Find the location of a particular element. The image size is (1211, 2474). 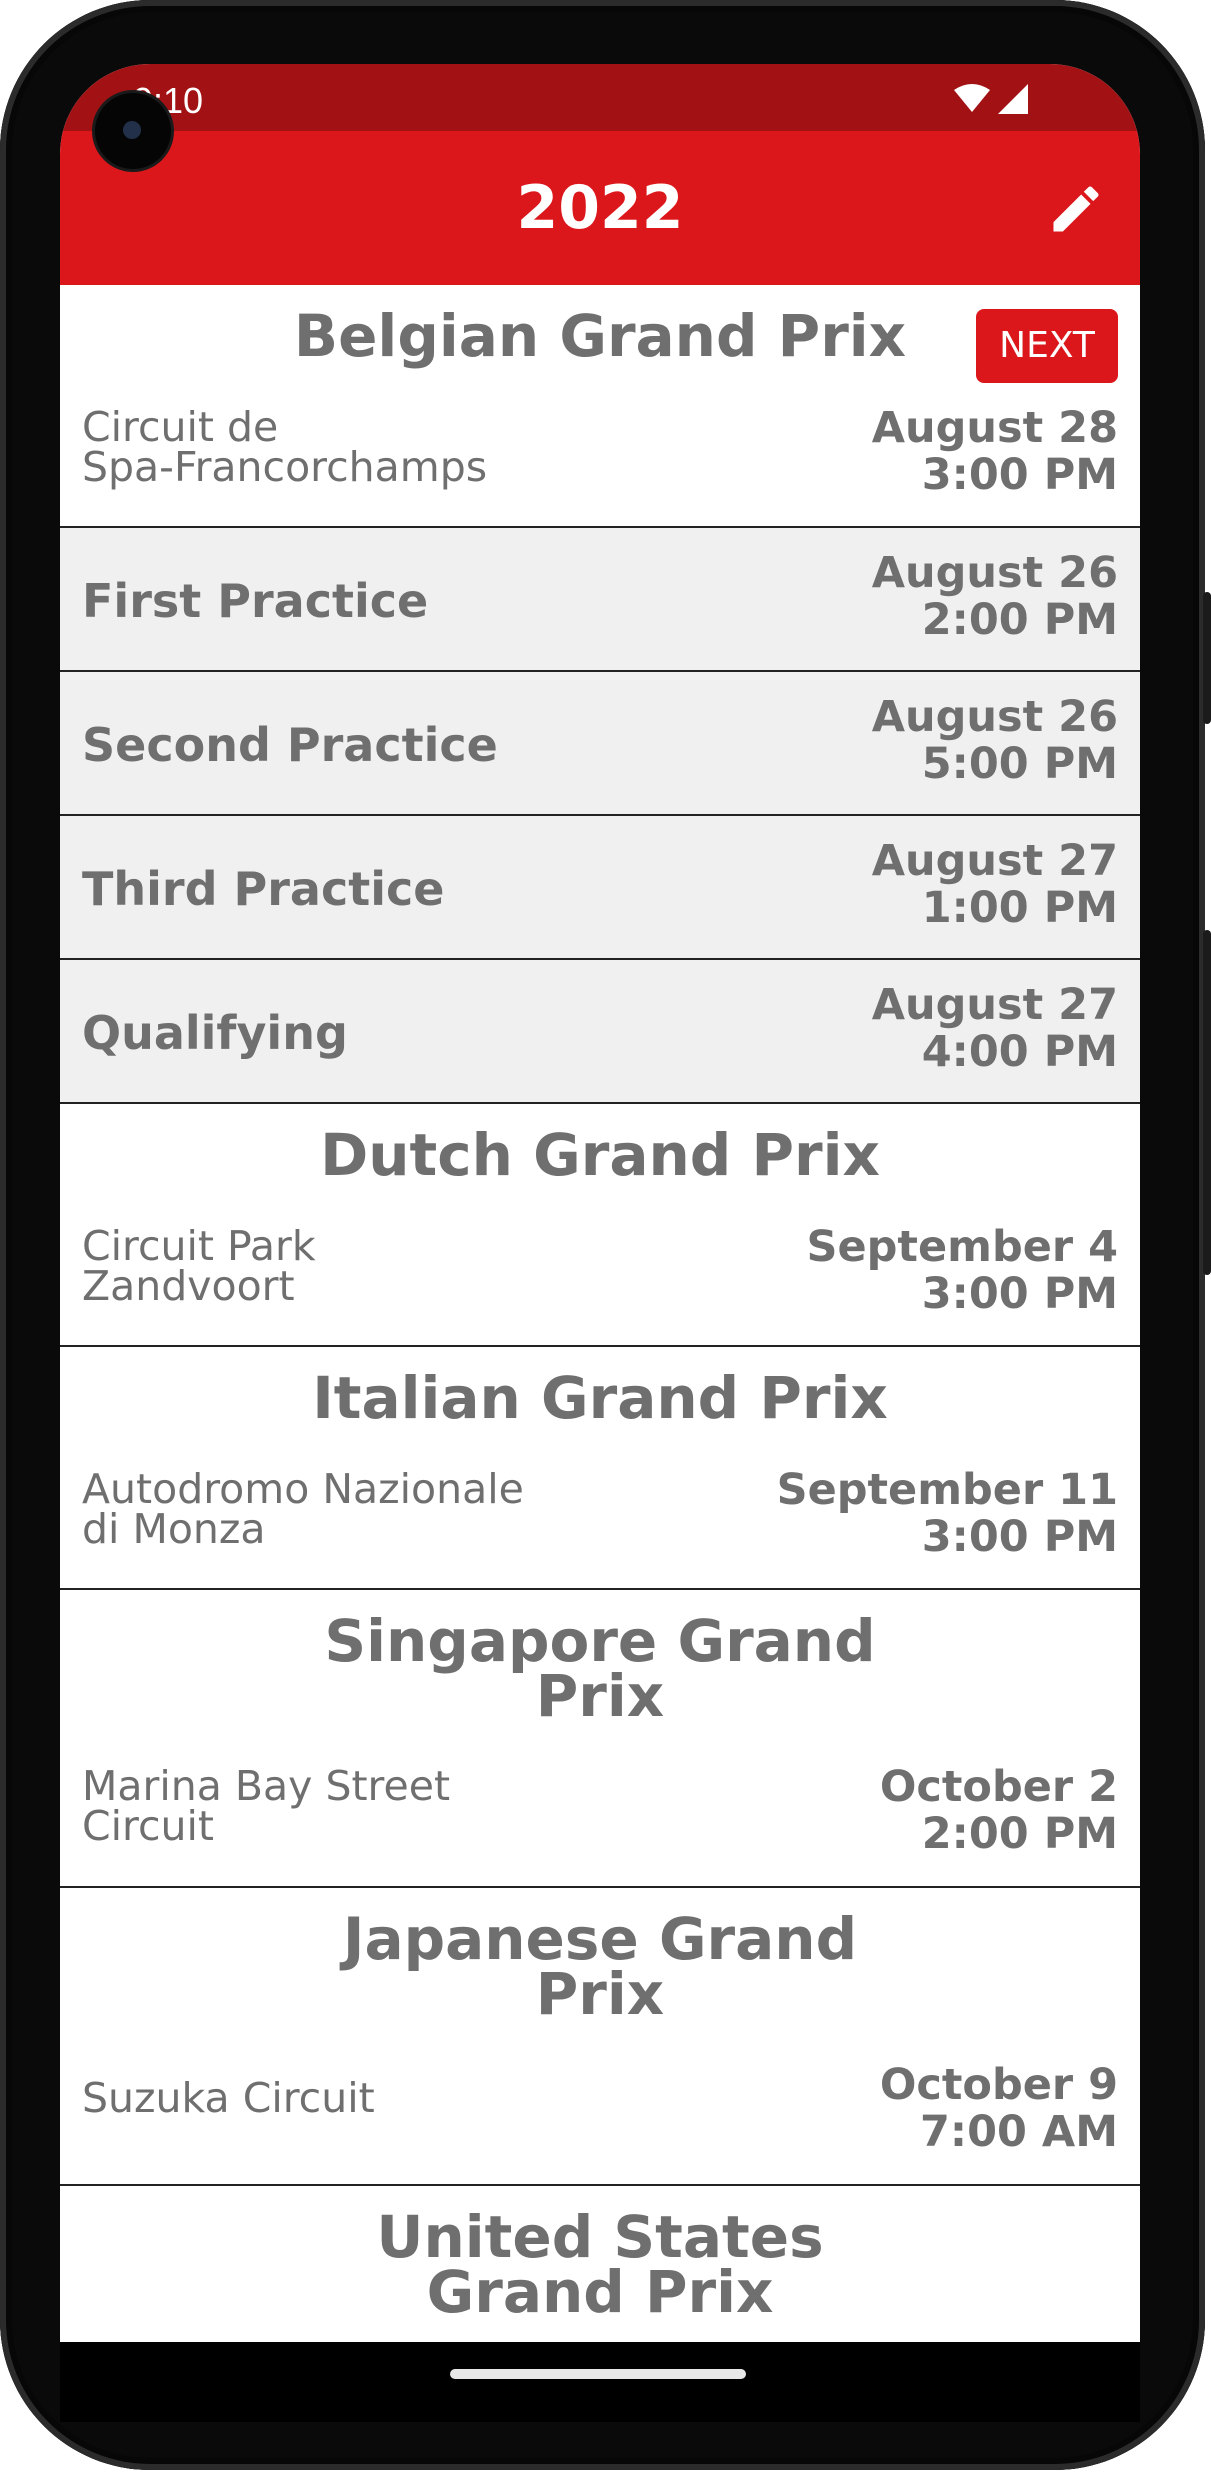

session-row: First Practice August 26 2:00 PM is located at coordinates (600, 600).